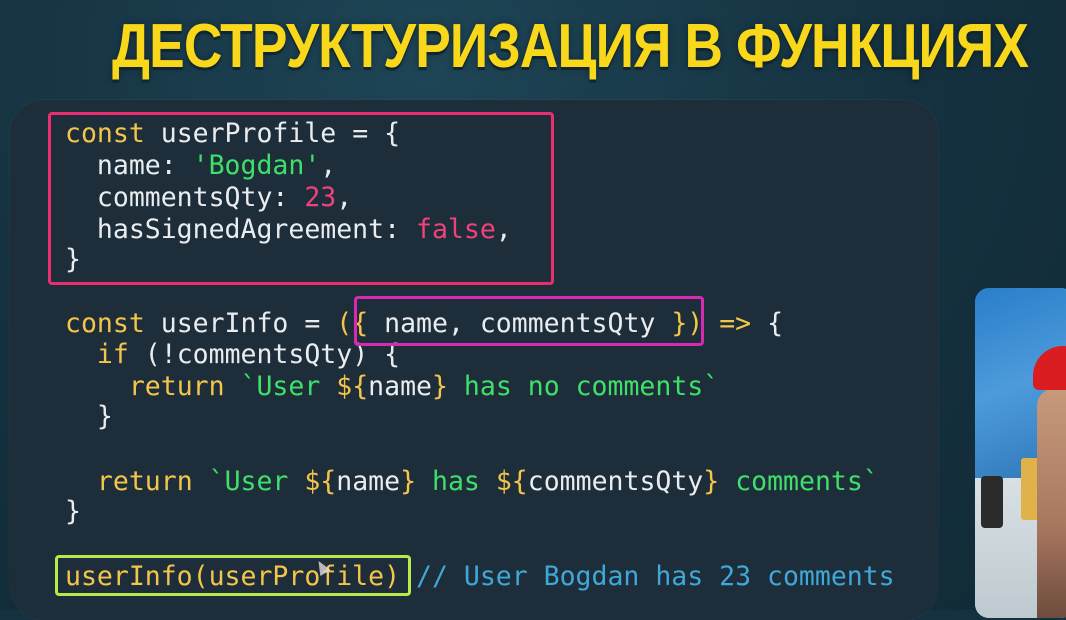 Image resolution: width=1066 pixels, height=620 pixels. I want to click on highlight-object-box, so click(301, 198).